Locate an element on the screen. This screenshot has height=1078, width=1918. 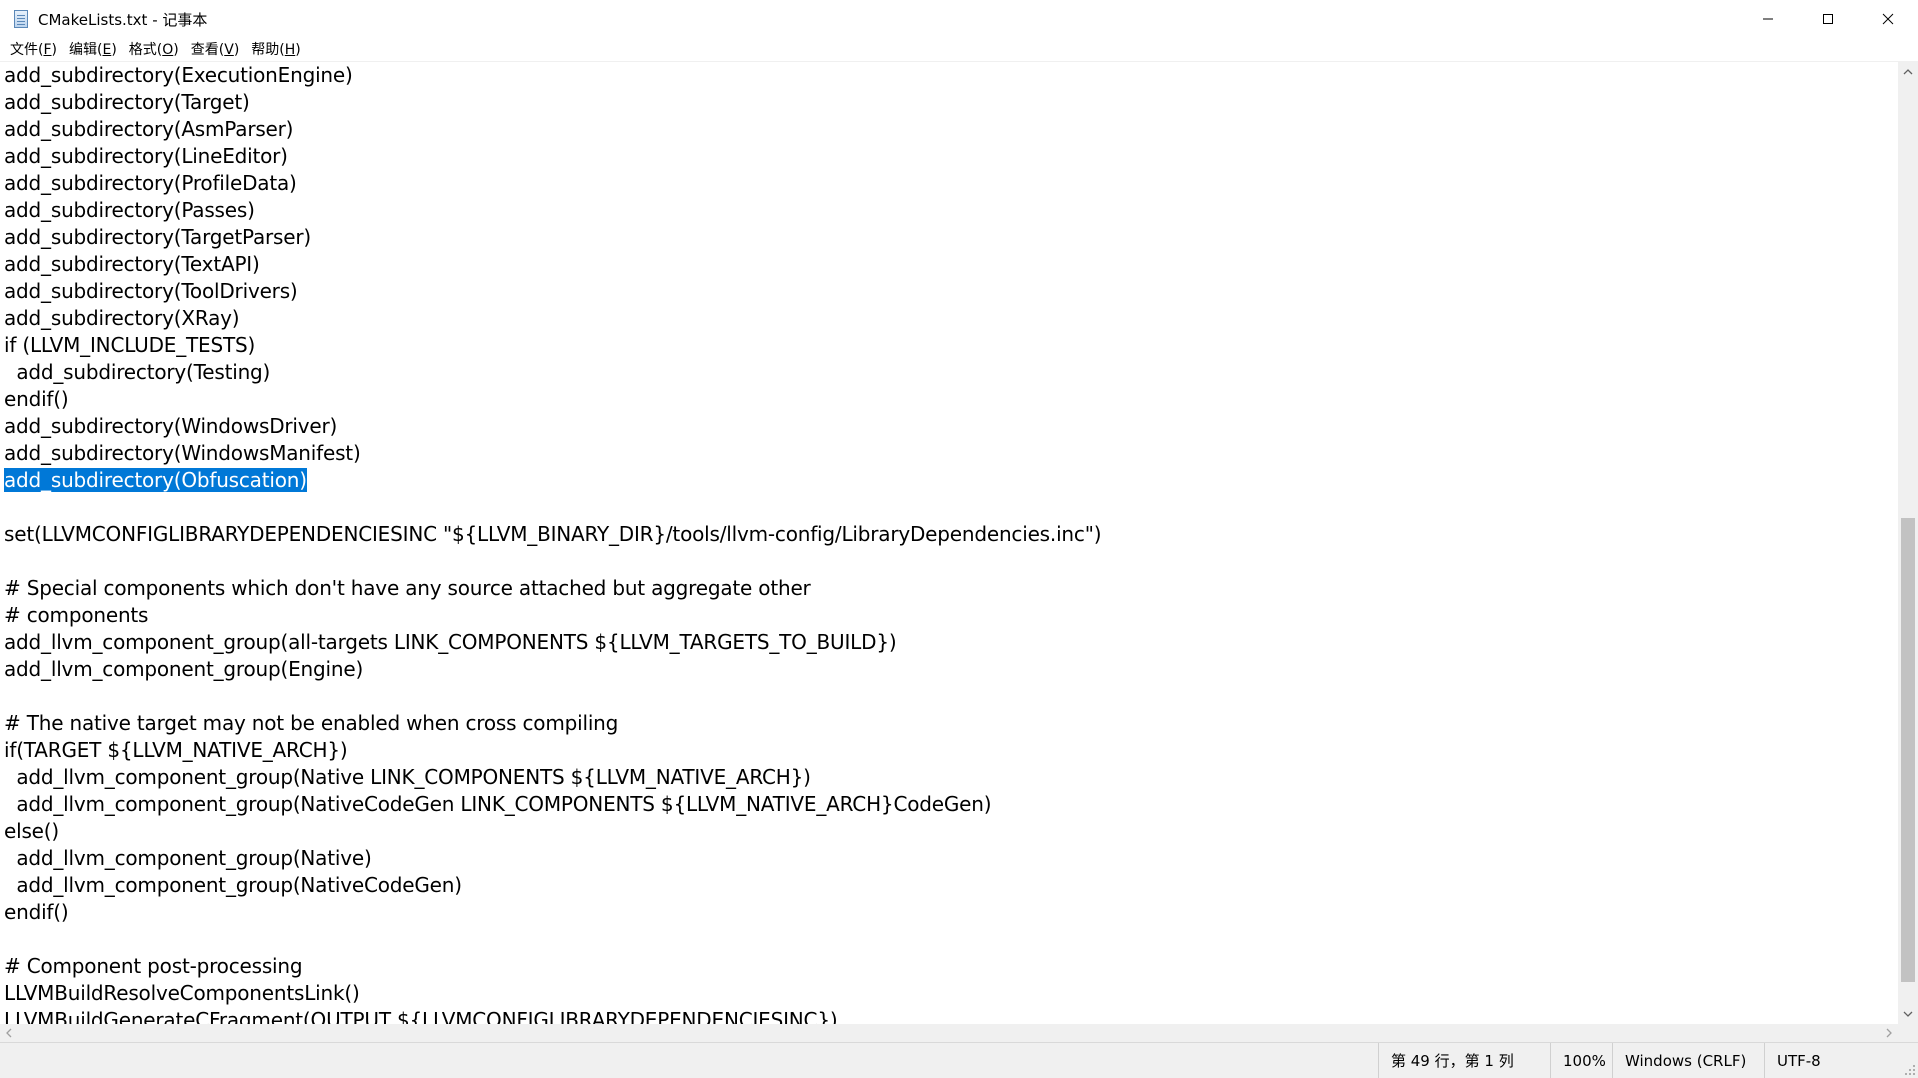
line-text: add_llvm_component_group(NativeCodeGen) is located at coordinates (233, 885).